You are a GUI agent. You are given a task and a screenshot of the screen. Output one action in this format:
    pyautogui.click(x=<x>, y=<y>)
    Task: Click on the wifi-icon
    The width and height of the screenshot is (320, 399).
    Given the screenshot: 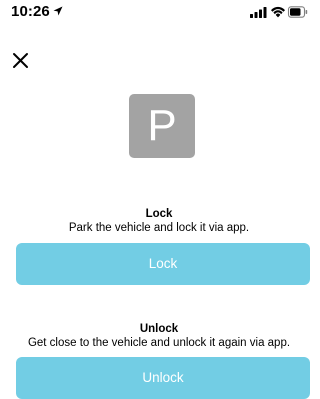 What is the action you would take?
    pyautogui.click(x=278, y=12)
    